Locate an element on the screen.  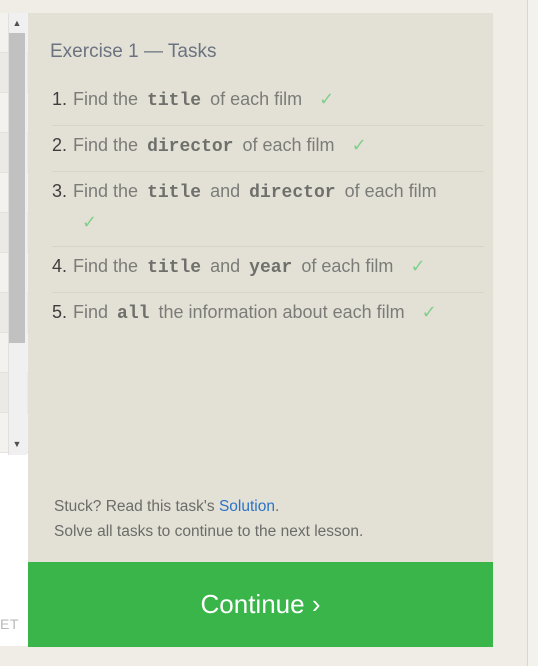
exercise-title: Exercise 1 — Tasks is located at coordinates (133, 51).